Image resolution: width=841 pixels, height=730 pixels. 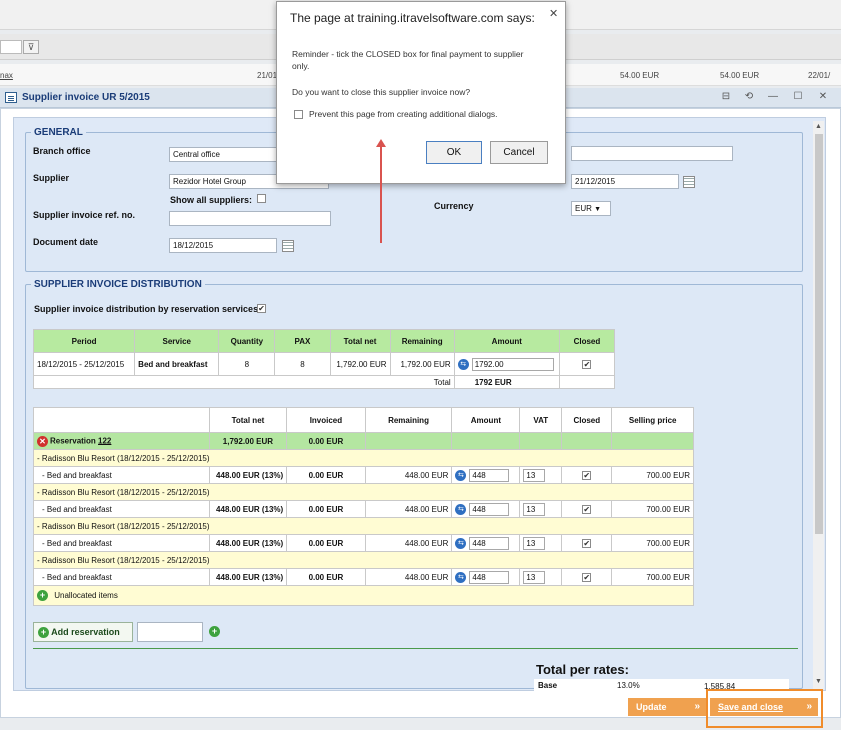 I want to click on scrollbar-thumb, so click(x=819, y=334).